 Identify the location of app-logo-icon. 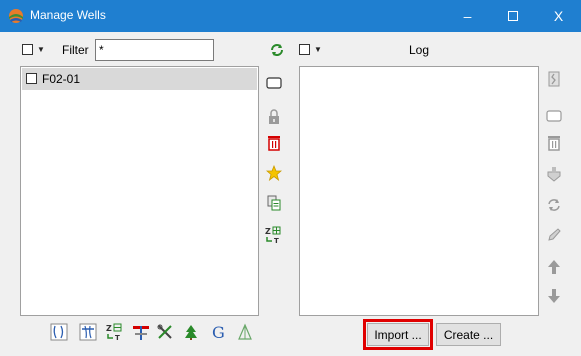
(16, 16).